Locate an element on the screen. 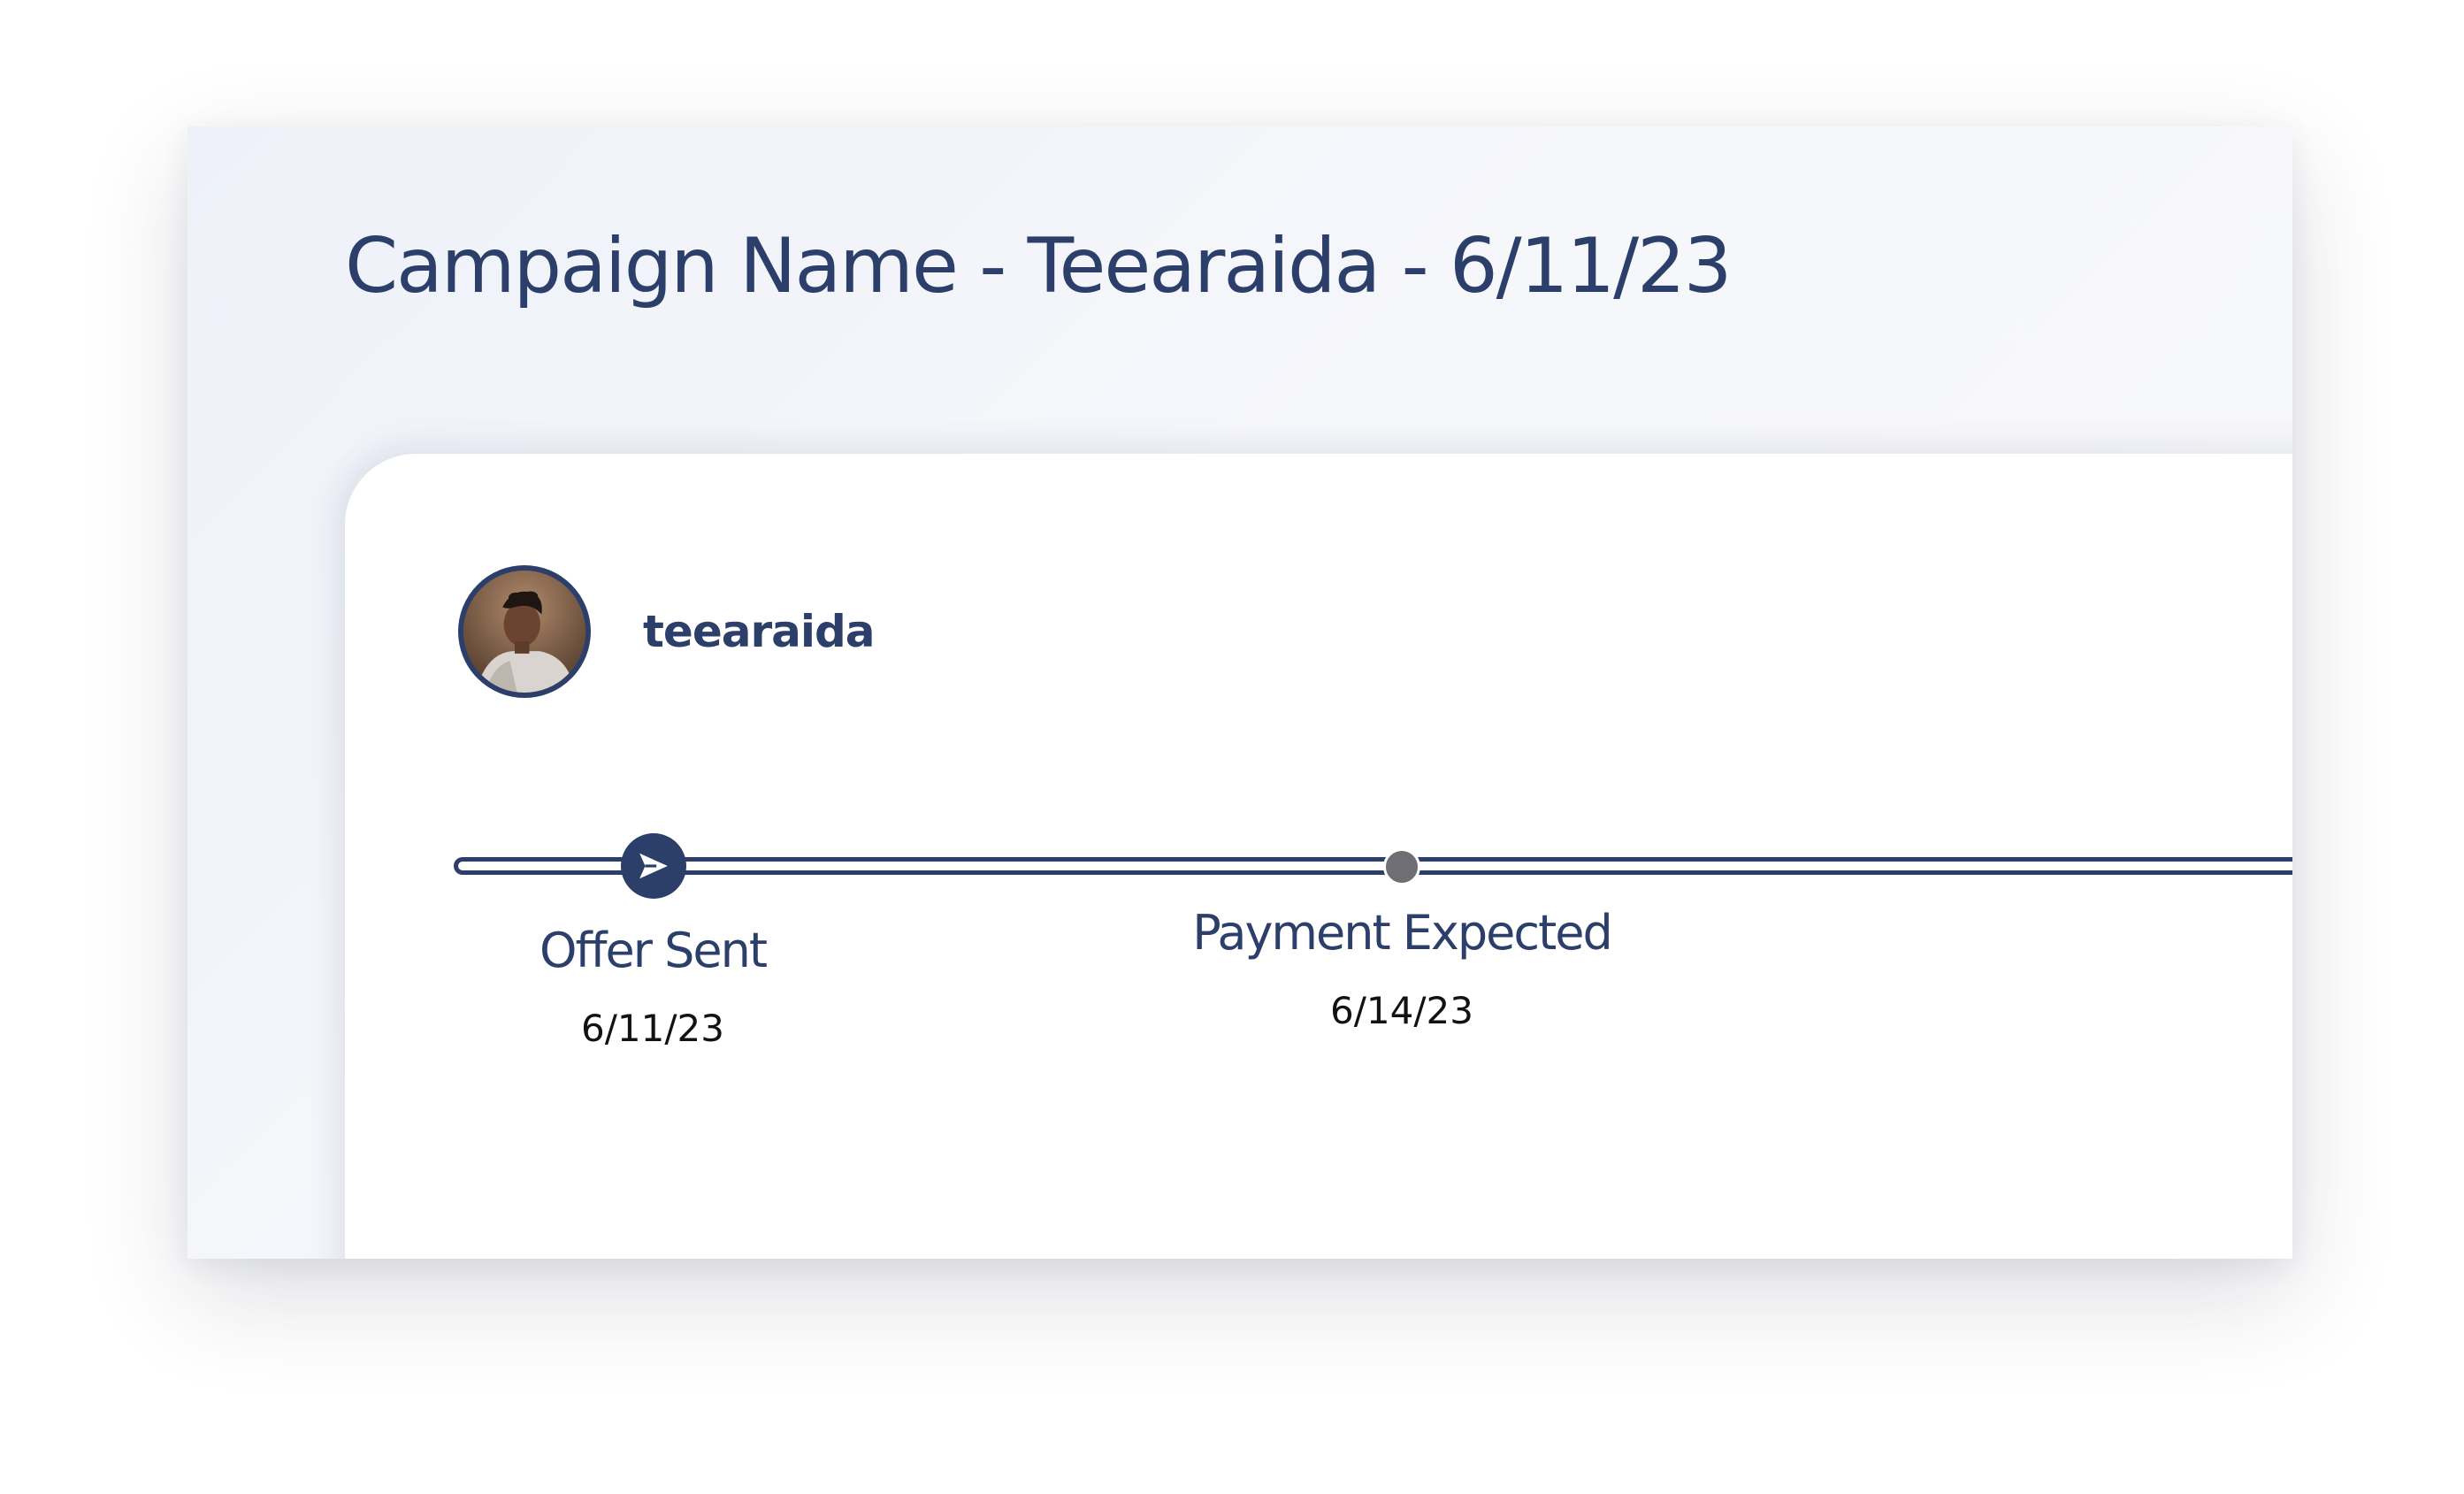 Image resolution: width=2464 pixels, height=1494 pixels. send-icon is located at coordinates (653, 866).